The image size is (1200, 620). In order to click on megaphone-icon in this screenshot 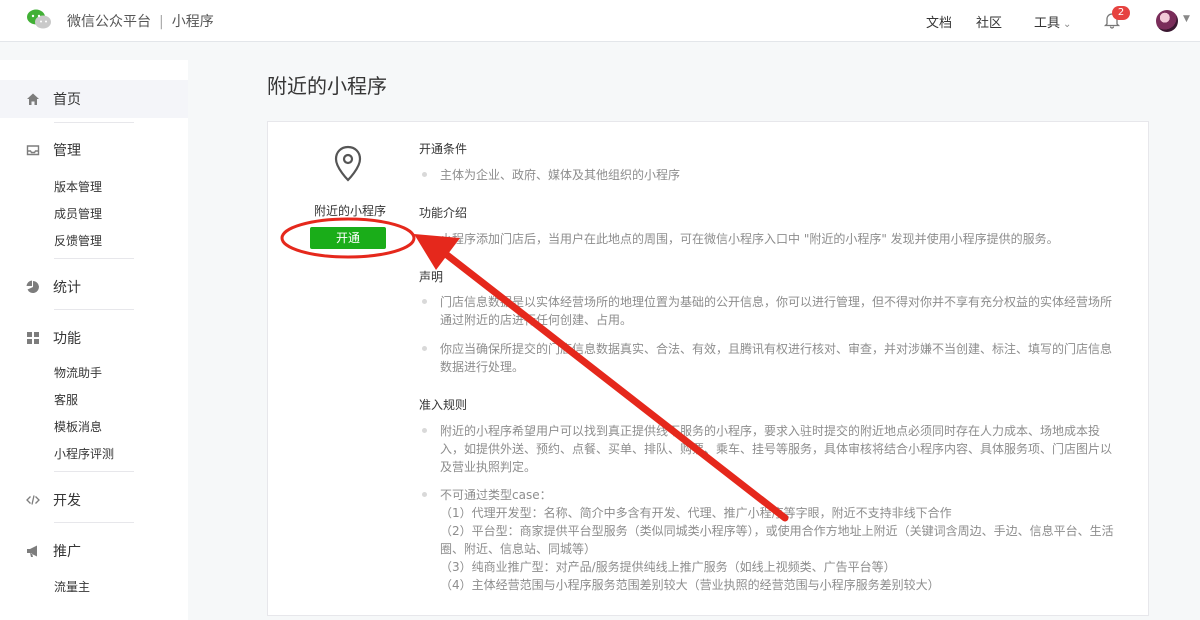, I will do `click(32, 551)`.